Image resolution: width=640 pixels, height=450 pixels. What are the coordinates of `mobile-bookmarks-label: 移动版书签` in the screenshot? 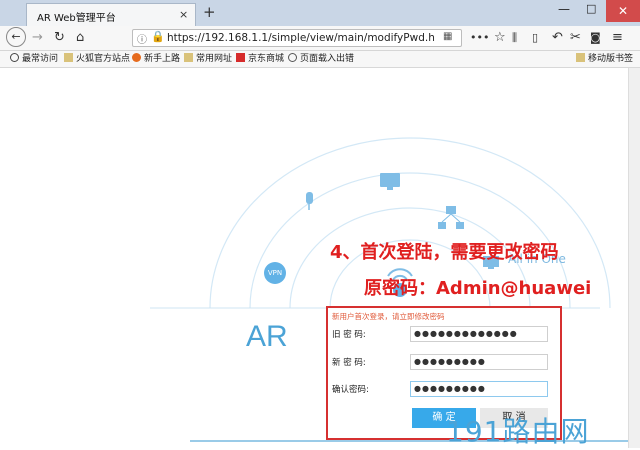 It's located at (611, 59).